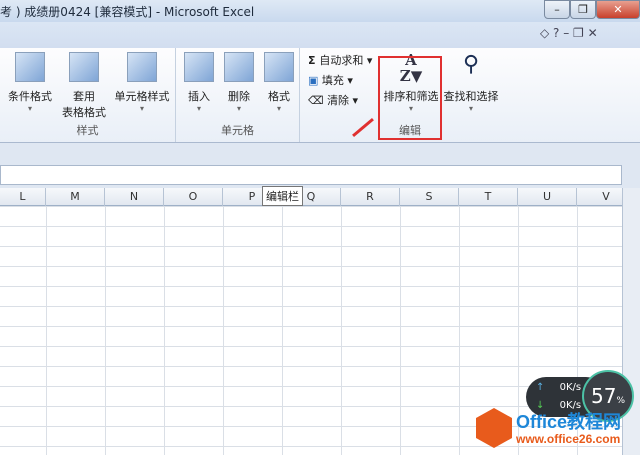 The width and height of the screenshot is (640, 455). Describe the element at coordinates (239, 67) in the screenshot. I see `delete-icon` at that location.